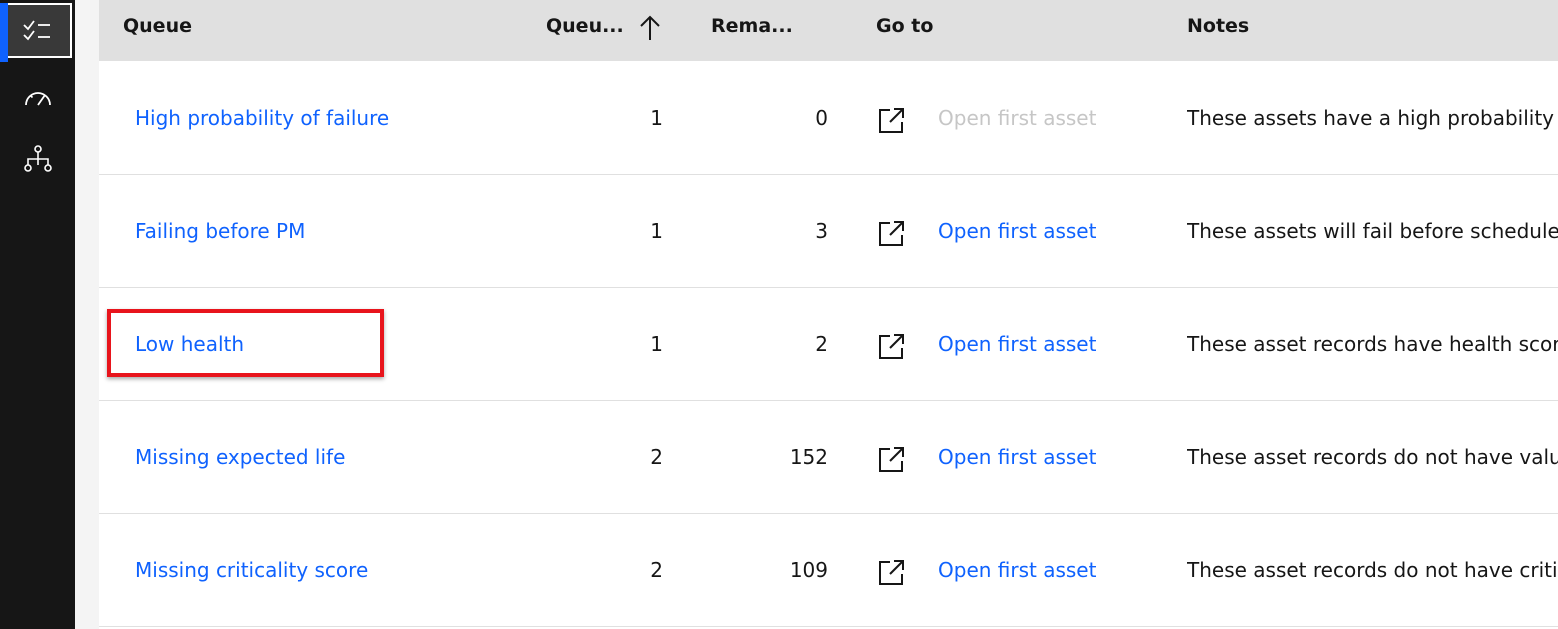 The image size is (1558, 629). What do you see at coordinates (1372, 344) in the screenshot?
I see `notes-text: These asset records have health scores` at bounding box center [1372, 344].